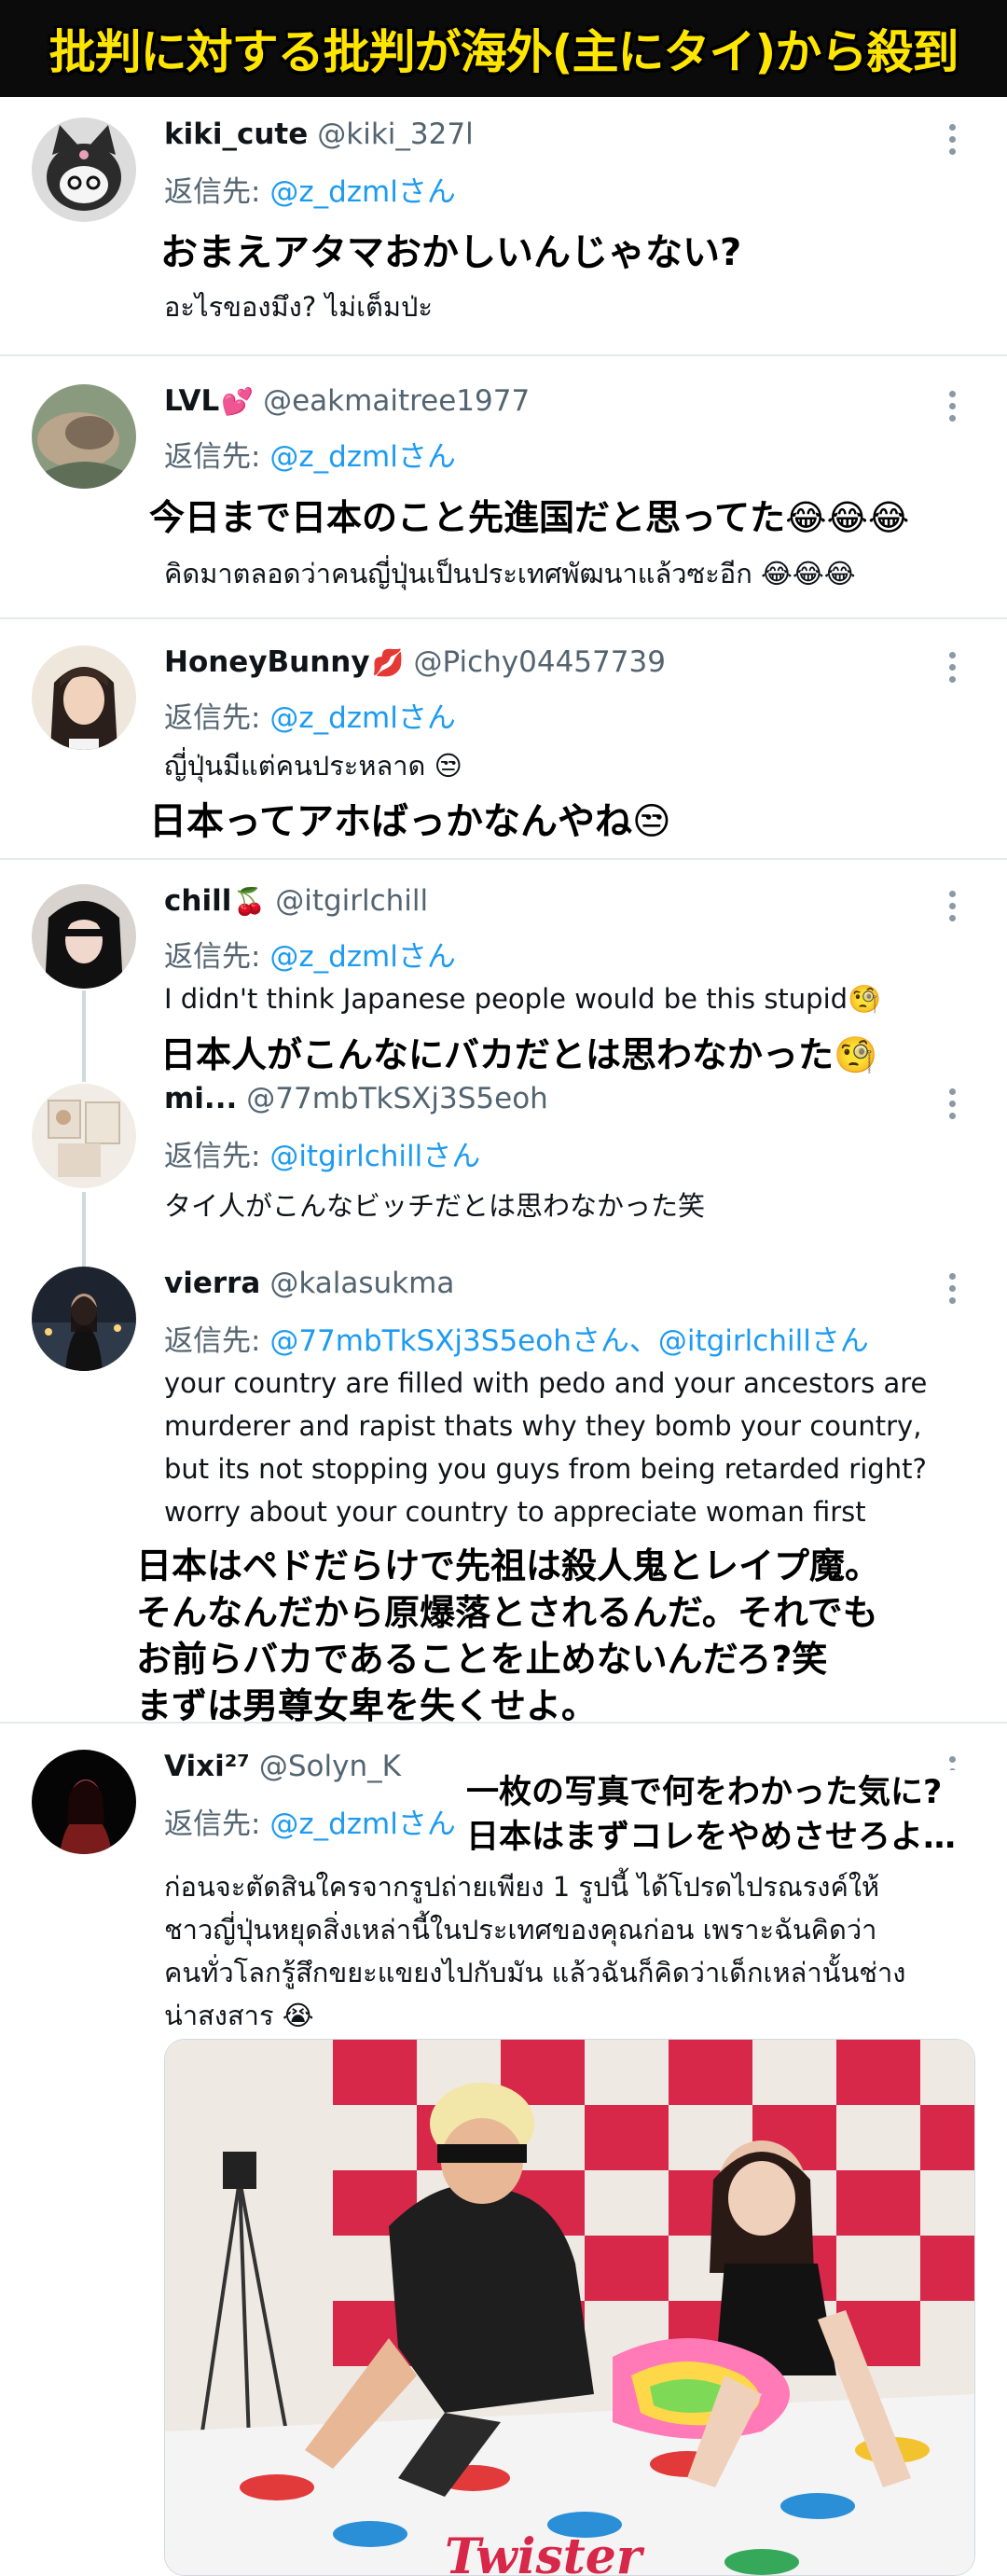 This screenshot has width=1007, height=2576. Describe the element at coordinates (250, 901) in the screenshot. I see `name-emoji: 🍒` at that location.